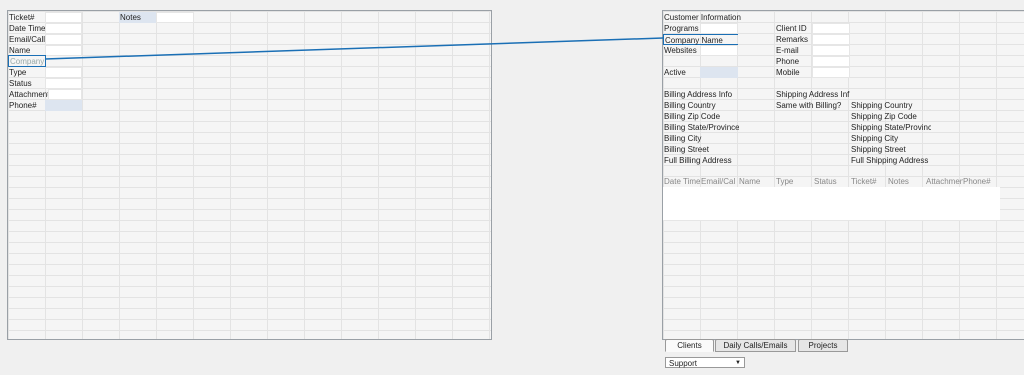 This screenshot has height=375, width=1024. Describe the element at coordinates (175, 17) in the screenshot. I see `notes-field` at that location.